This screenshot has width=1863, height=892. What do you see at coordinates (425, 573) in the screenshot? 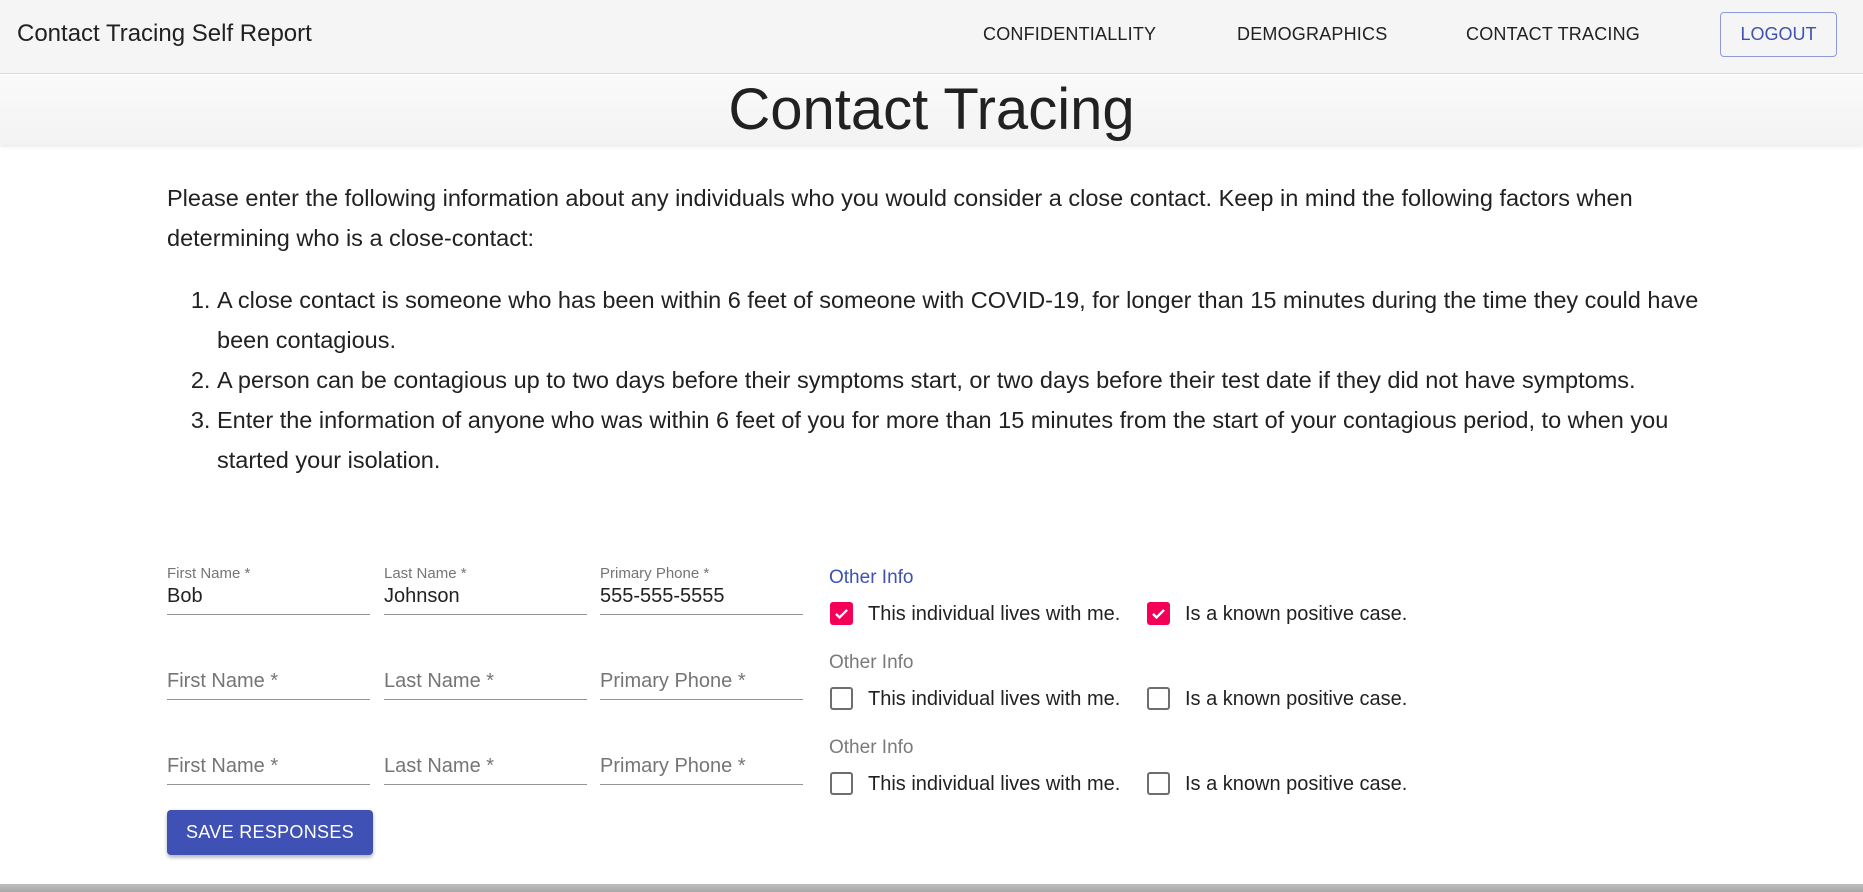
I see `last-name-label: Last Name *` at bounding box center [425, 573].